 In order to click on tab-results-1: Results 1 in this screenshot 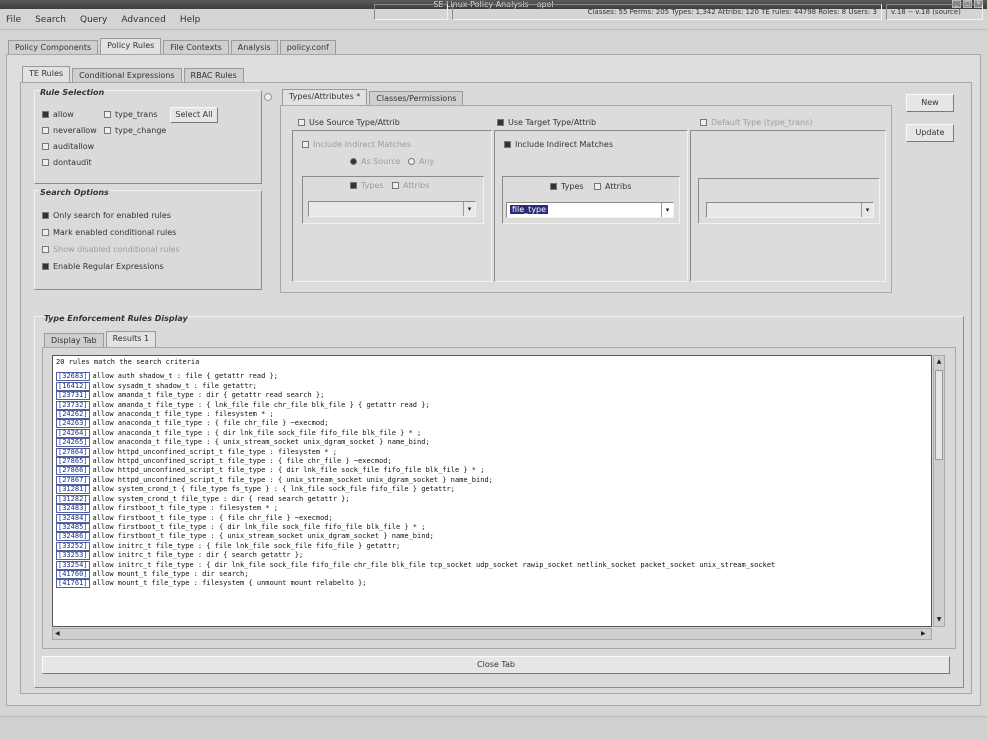, I will do `click(131, 339)`.